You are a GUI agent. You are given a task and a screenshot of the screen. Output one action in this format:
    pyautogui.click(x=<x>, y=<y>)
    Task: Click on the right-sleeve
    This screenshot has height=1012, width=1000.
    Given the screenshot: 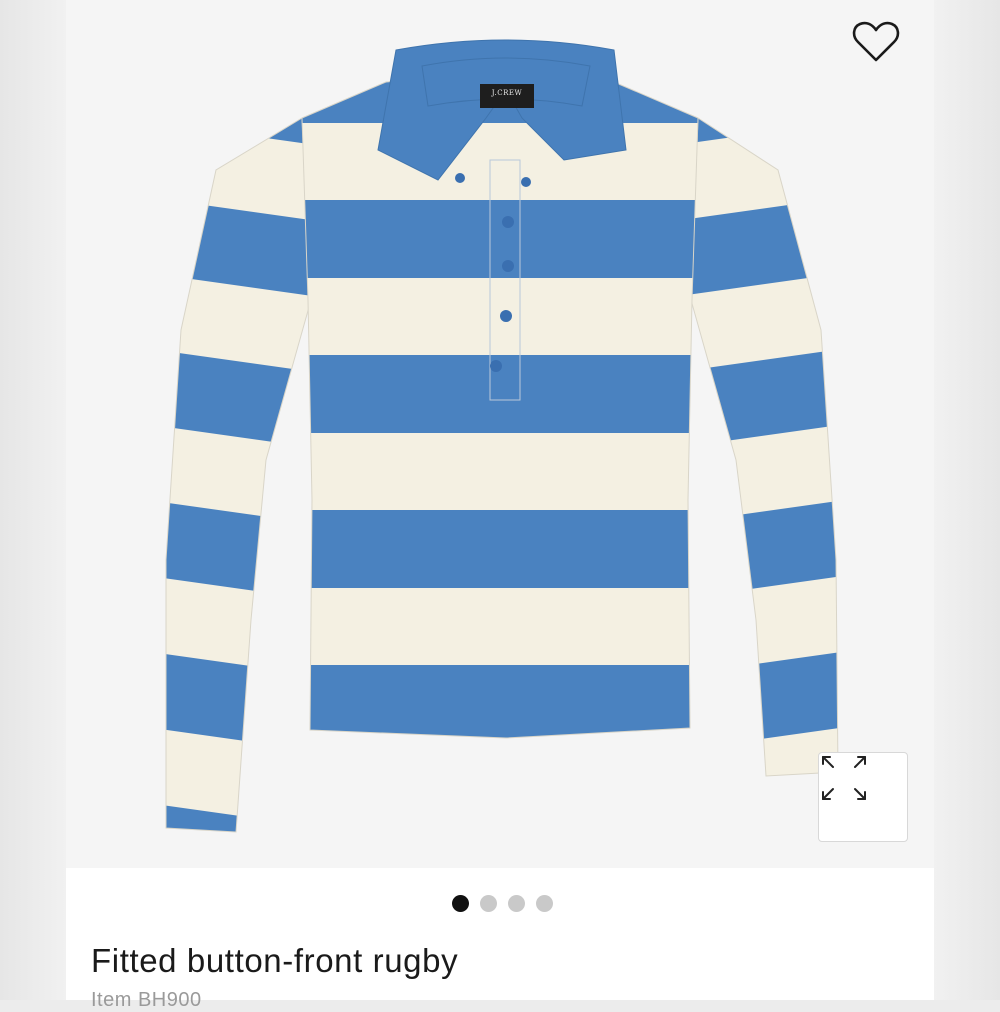 What is the action you would take?
    pyautogui.click(x=764, y=447)
    